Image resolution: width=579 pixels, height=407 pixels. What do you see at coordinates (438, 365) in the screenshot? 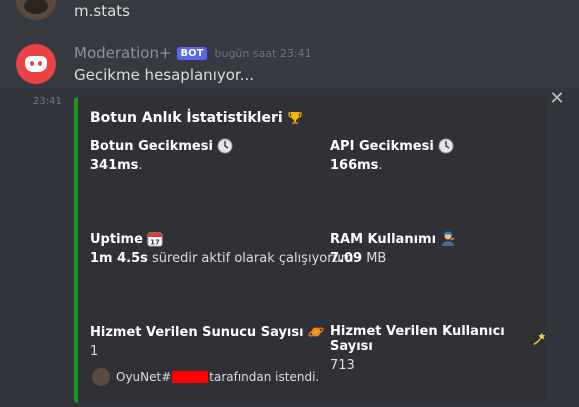
I see `field-value: 713` at bounding box center [438, 365].